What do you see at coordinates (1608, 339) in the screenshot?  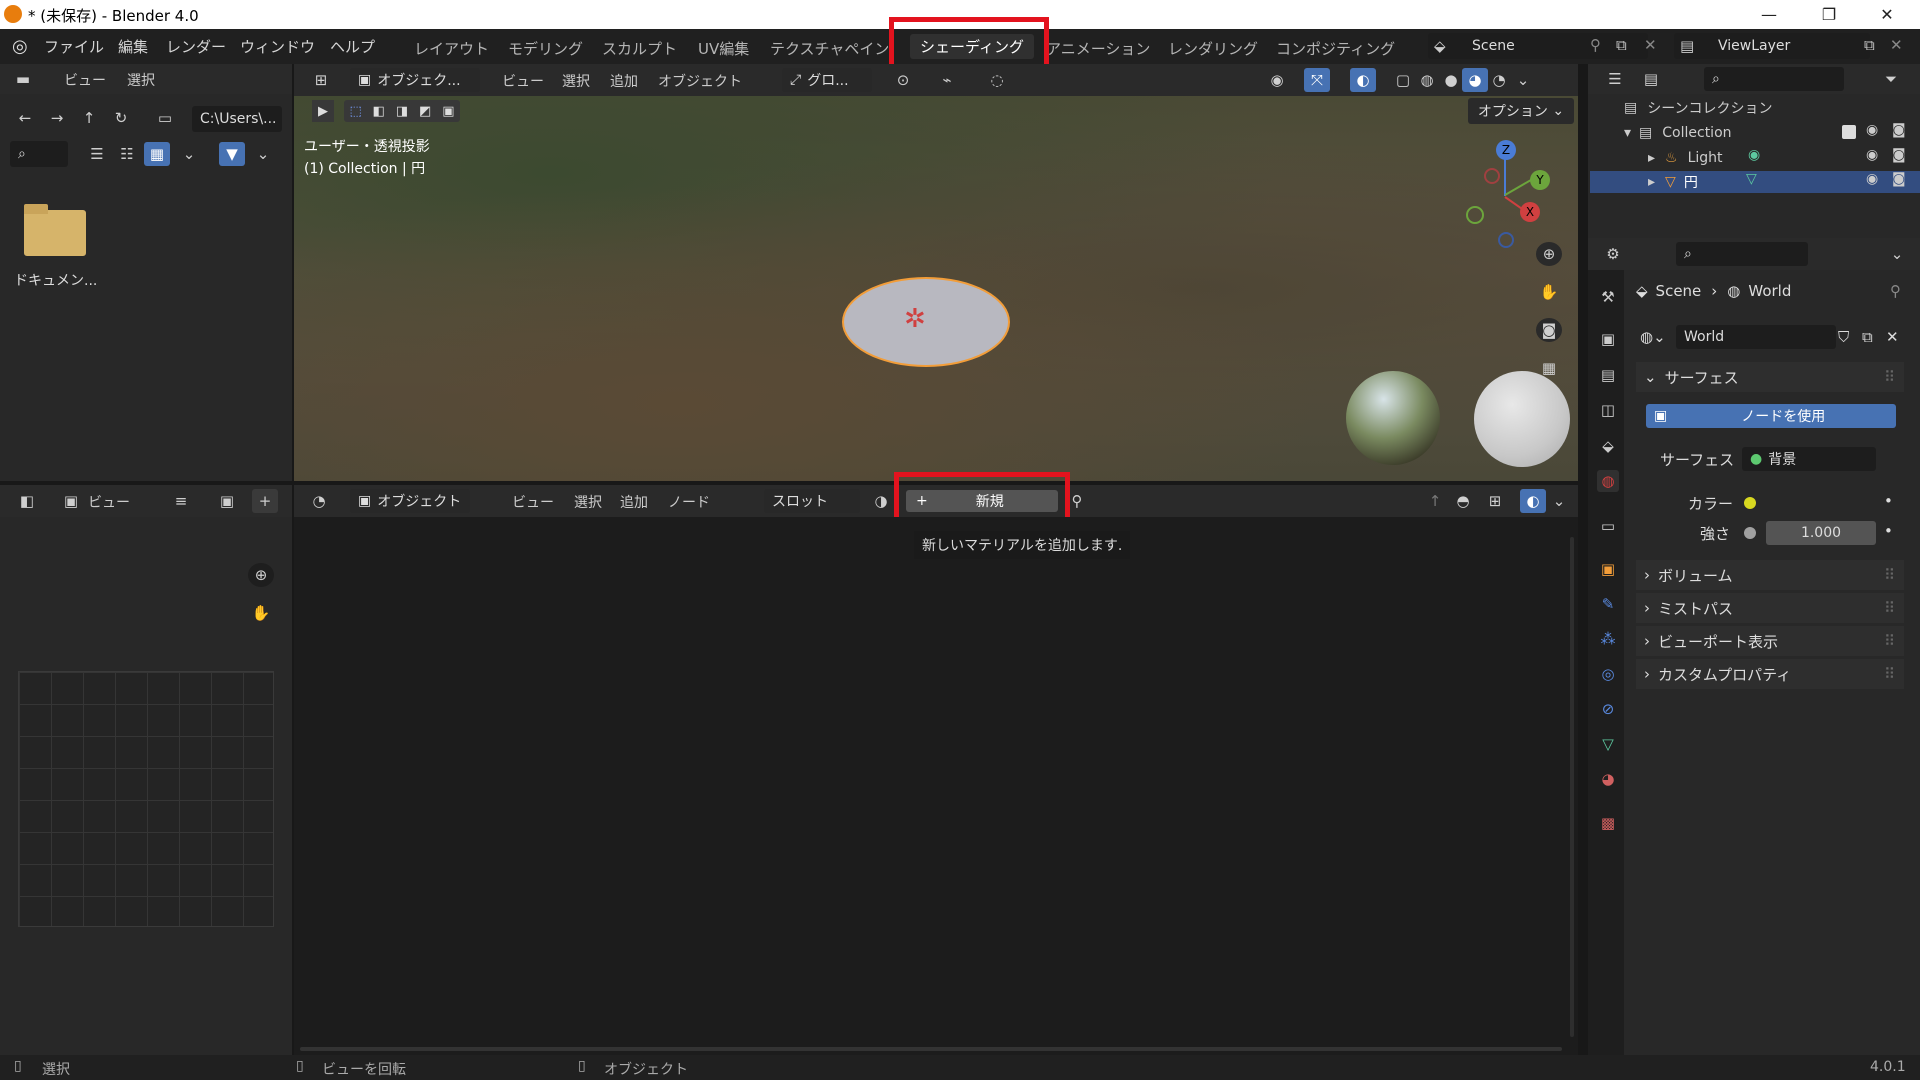 I see `render-tab-icon: ▣` at bounding box center [1608, 339].